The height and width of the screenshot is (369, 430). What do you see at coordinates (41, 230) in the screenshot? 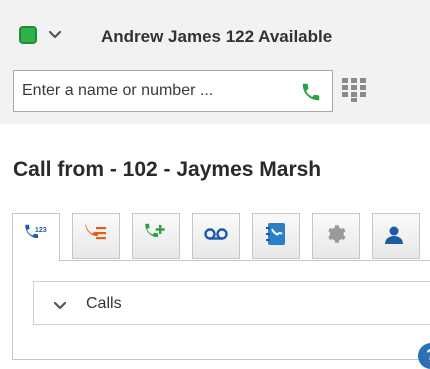
I see `svg-text: 123` at bounding box center [41, 230].